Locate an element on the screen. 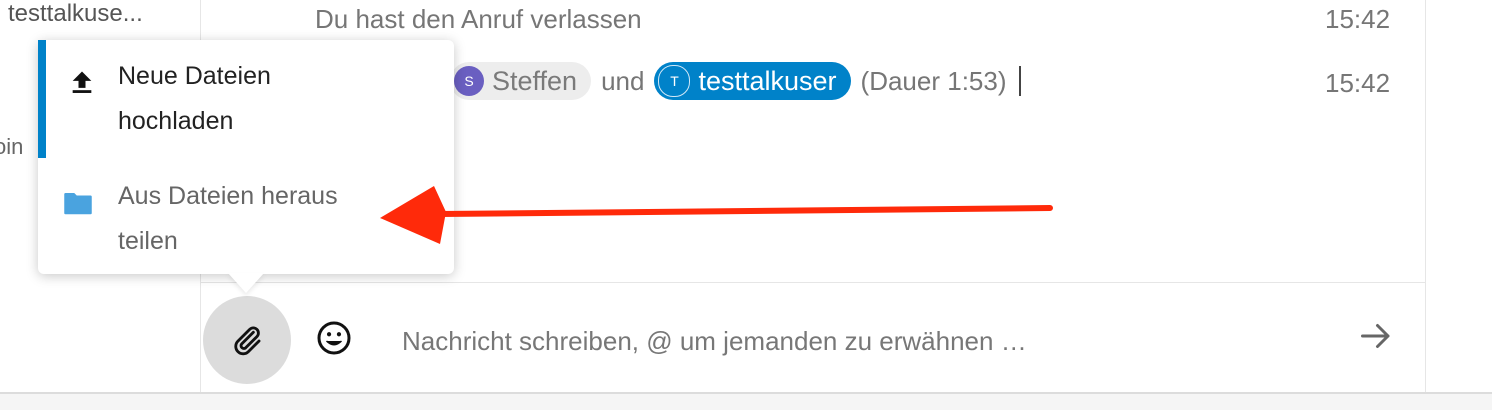 The width and height of the screenshot is (1492, 410). mention-chip-testtalkuser: T testtalkuser is located at coordinates (752, 81).